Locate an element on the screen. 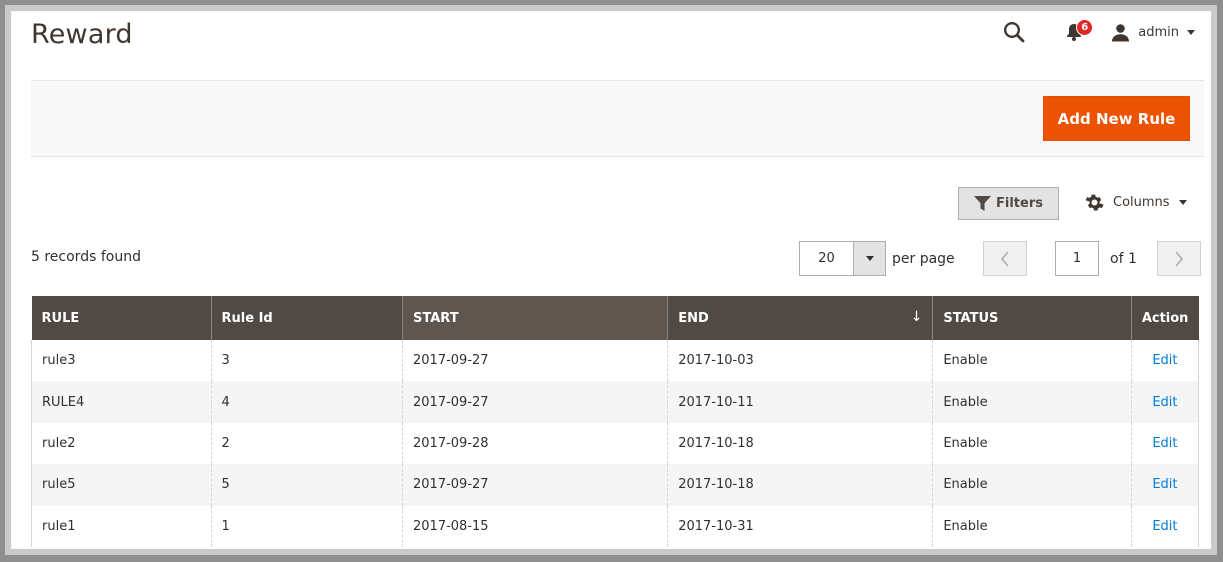 Image resolution: width=1223 pixels, height=562 pixels. column-header-start: START is located at coordinates (535, 318).